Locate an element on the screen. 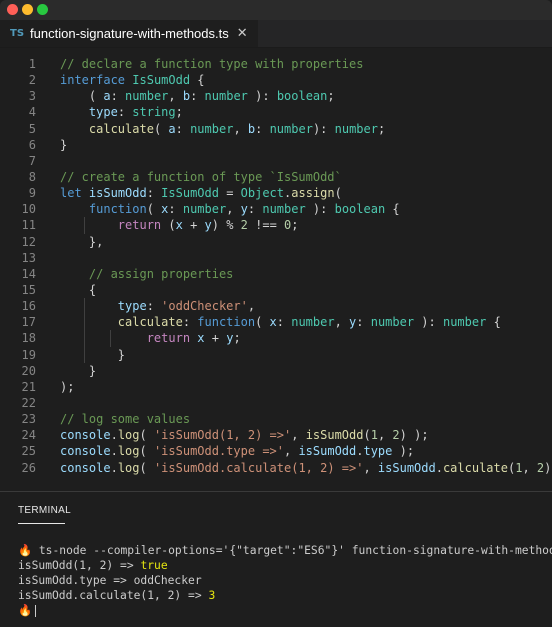 The width and height of the screenshot is (552, 627). line-number: 17 is located at coordinates (28, 322).